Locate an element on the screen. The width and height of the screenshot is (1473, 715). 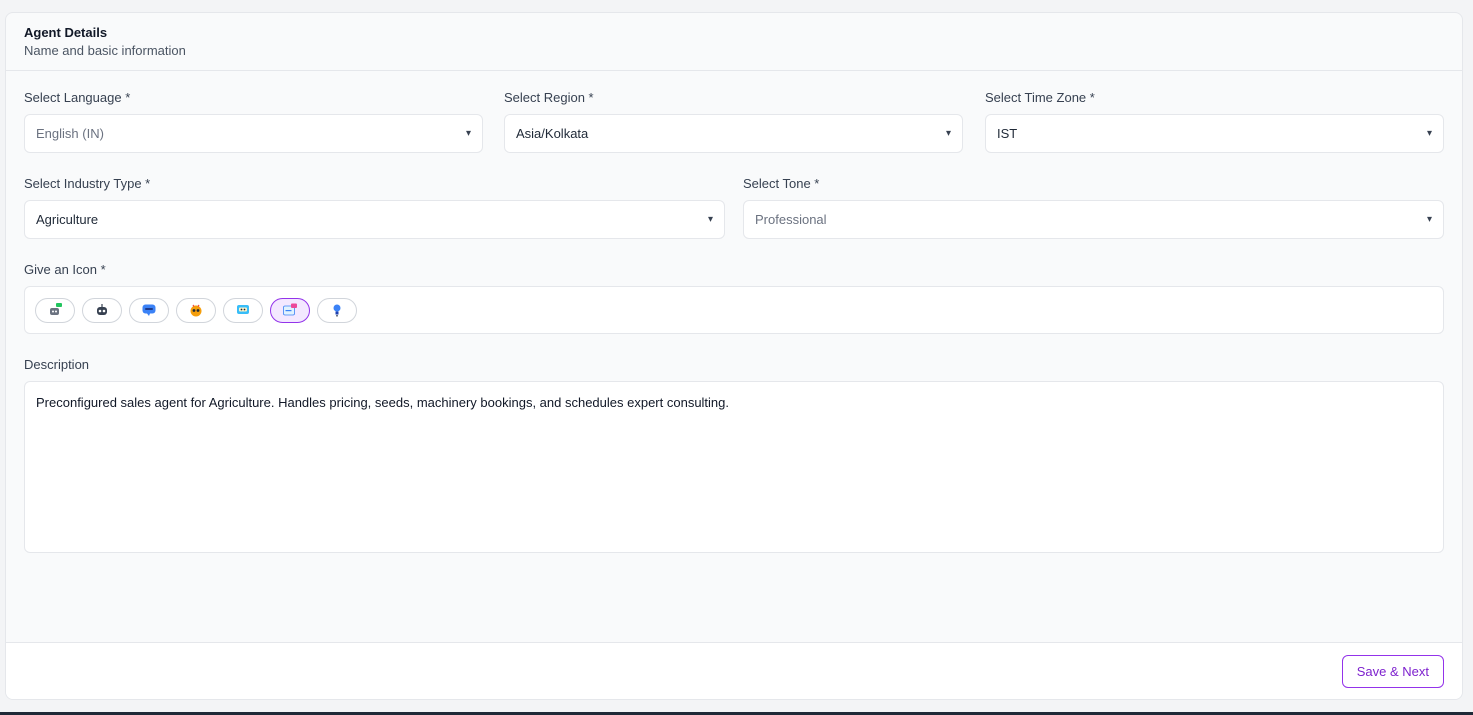
icon-option-speech-bubble is located at coordinates (149, 310).